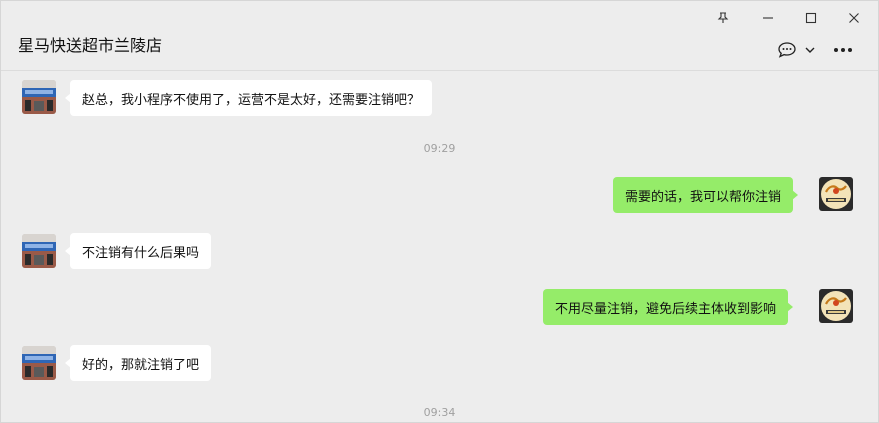 Image resolution: width=879 pixels, height=423 pixels. Describe the element at coordinates (90, 45) in the screenshot. I see `chat-title: 星马快送超市兰陵店` at that location.